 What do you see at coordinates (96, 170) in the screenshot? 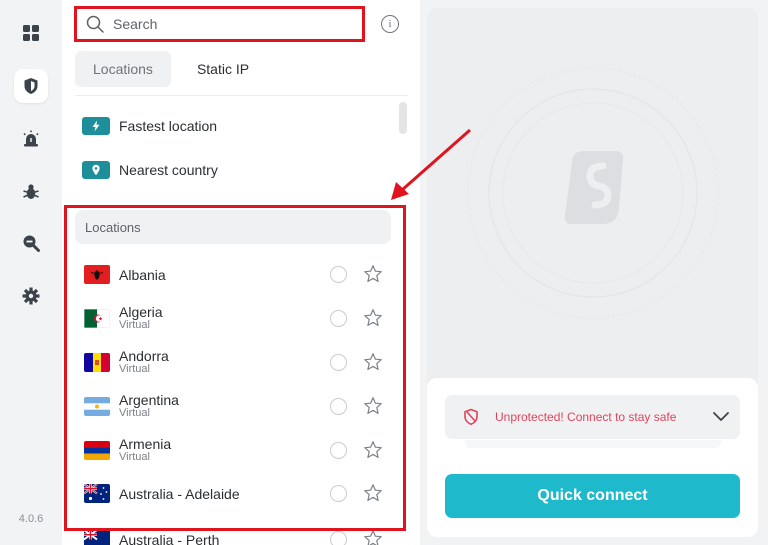
I see `location-pin-icon` at bounding box center [96, 170].